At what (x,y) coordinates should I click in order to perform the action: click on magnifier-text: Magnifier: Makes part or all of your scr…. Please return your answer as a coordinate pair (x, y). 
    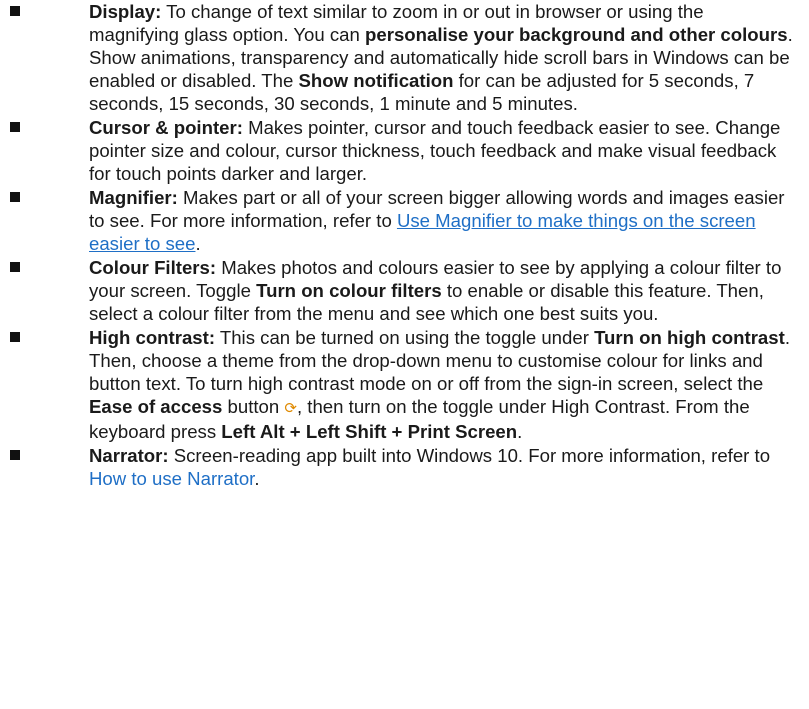
    Looking at the image, I should click on (437, 220).